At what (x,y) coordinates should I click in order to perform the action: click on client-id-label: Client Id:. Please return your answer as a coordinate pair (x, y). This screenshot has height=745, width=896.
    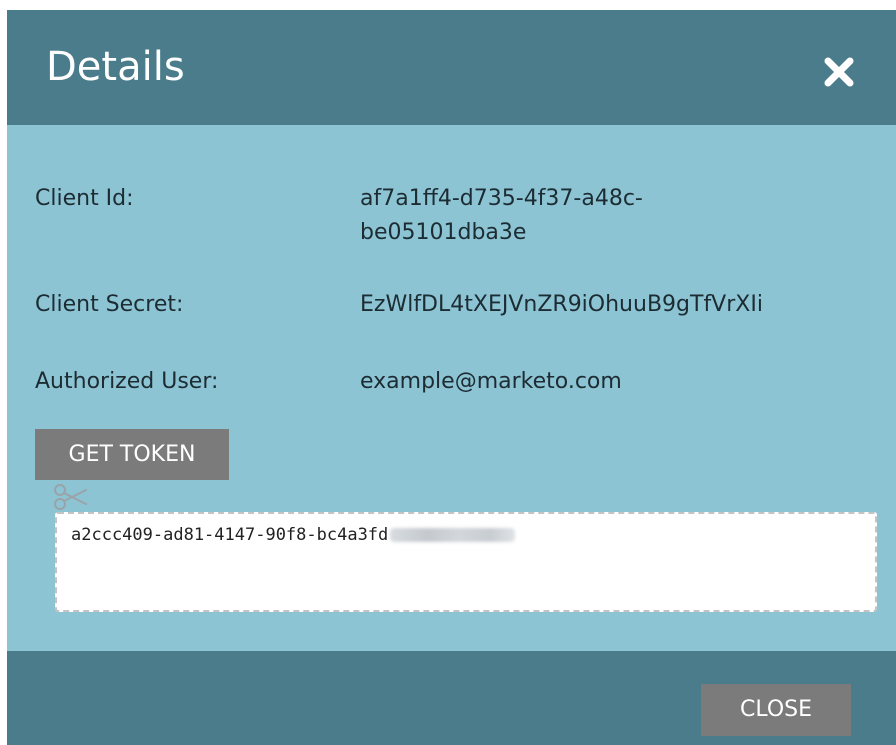
    Looking at the image, I should click on (84, 198).